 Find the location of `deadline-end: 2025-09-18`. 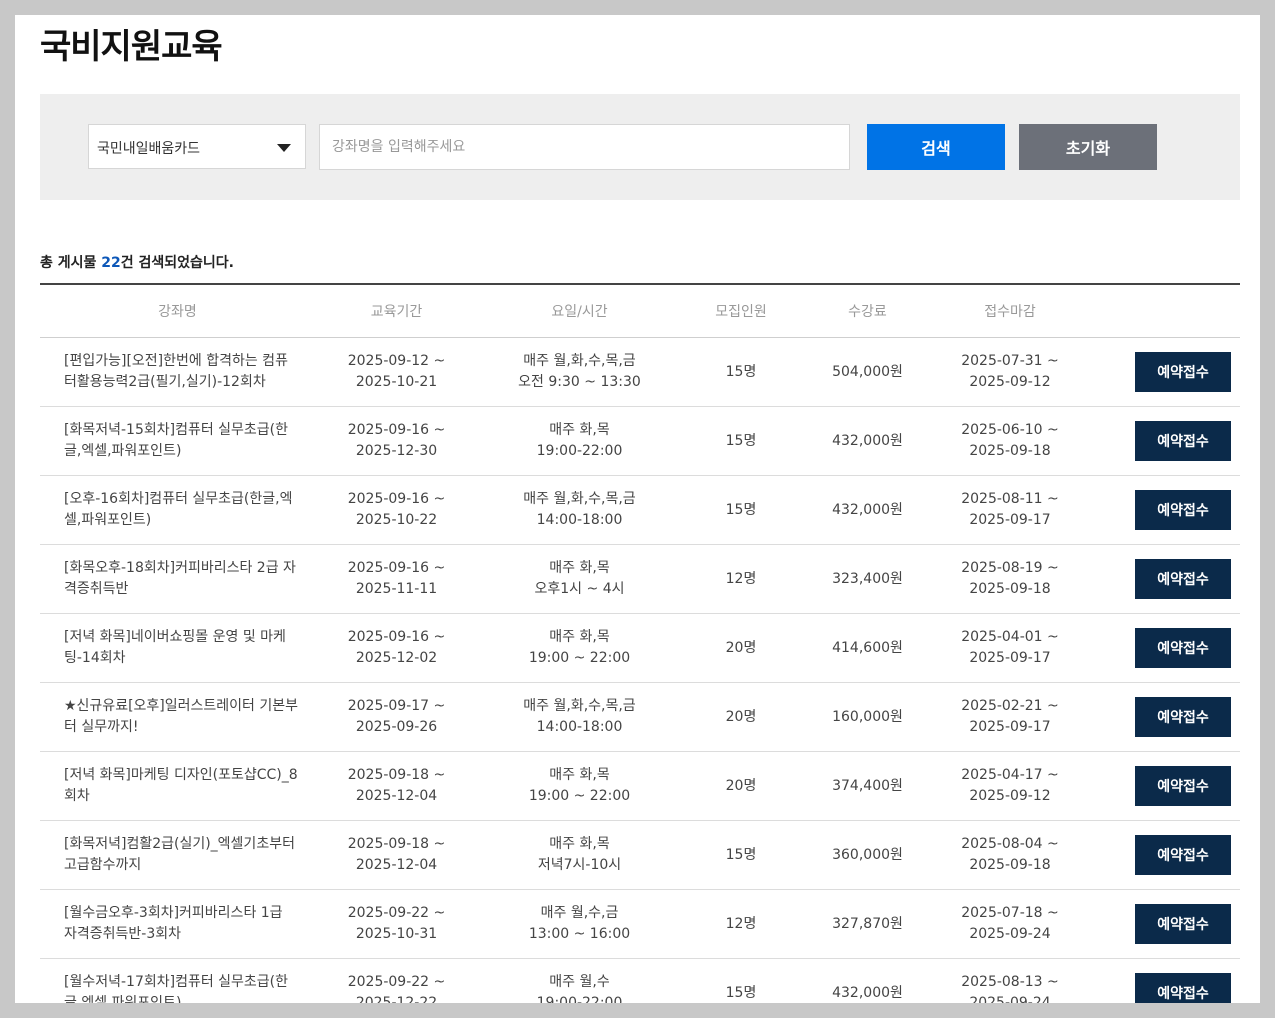

deadline-end: 2025-09-18 is located at coordinates (1010, 589).